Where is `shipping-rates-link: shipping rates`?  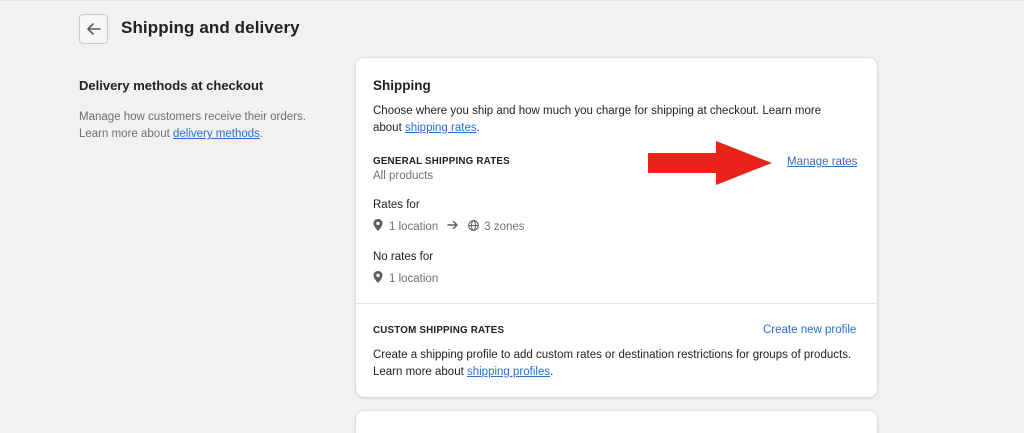
shipping-rates-link: shipping rates is located at coordinates (441, 128).